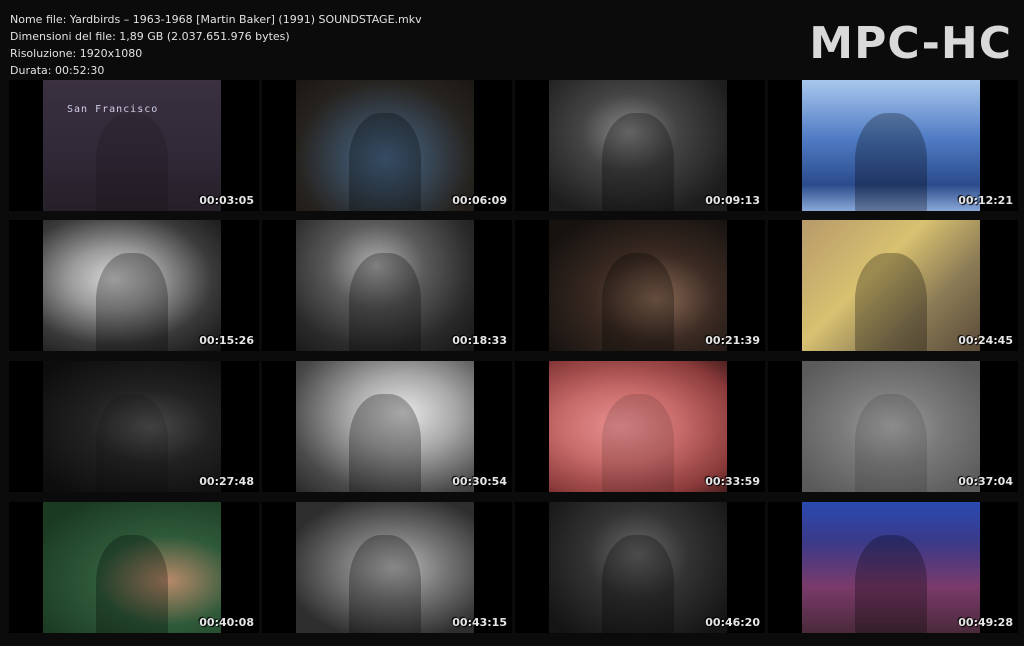 The height and width of the screenshot is (646, 1024). I want to click on mpc-hc-logo: MPC-HC, so click(910, 43).